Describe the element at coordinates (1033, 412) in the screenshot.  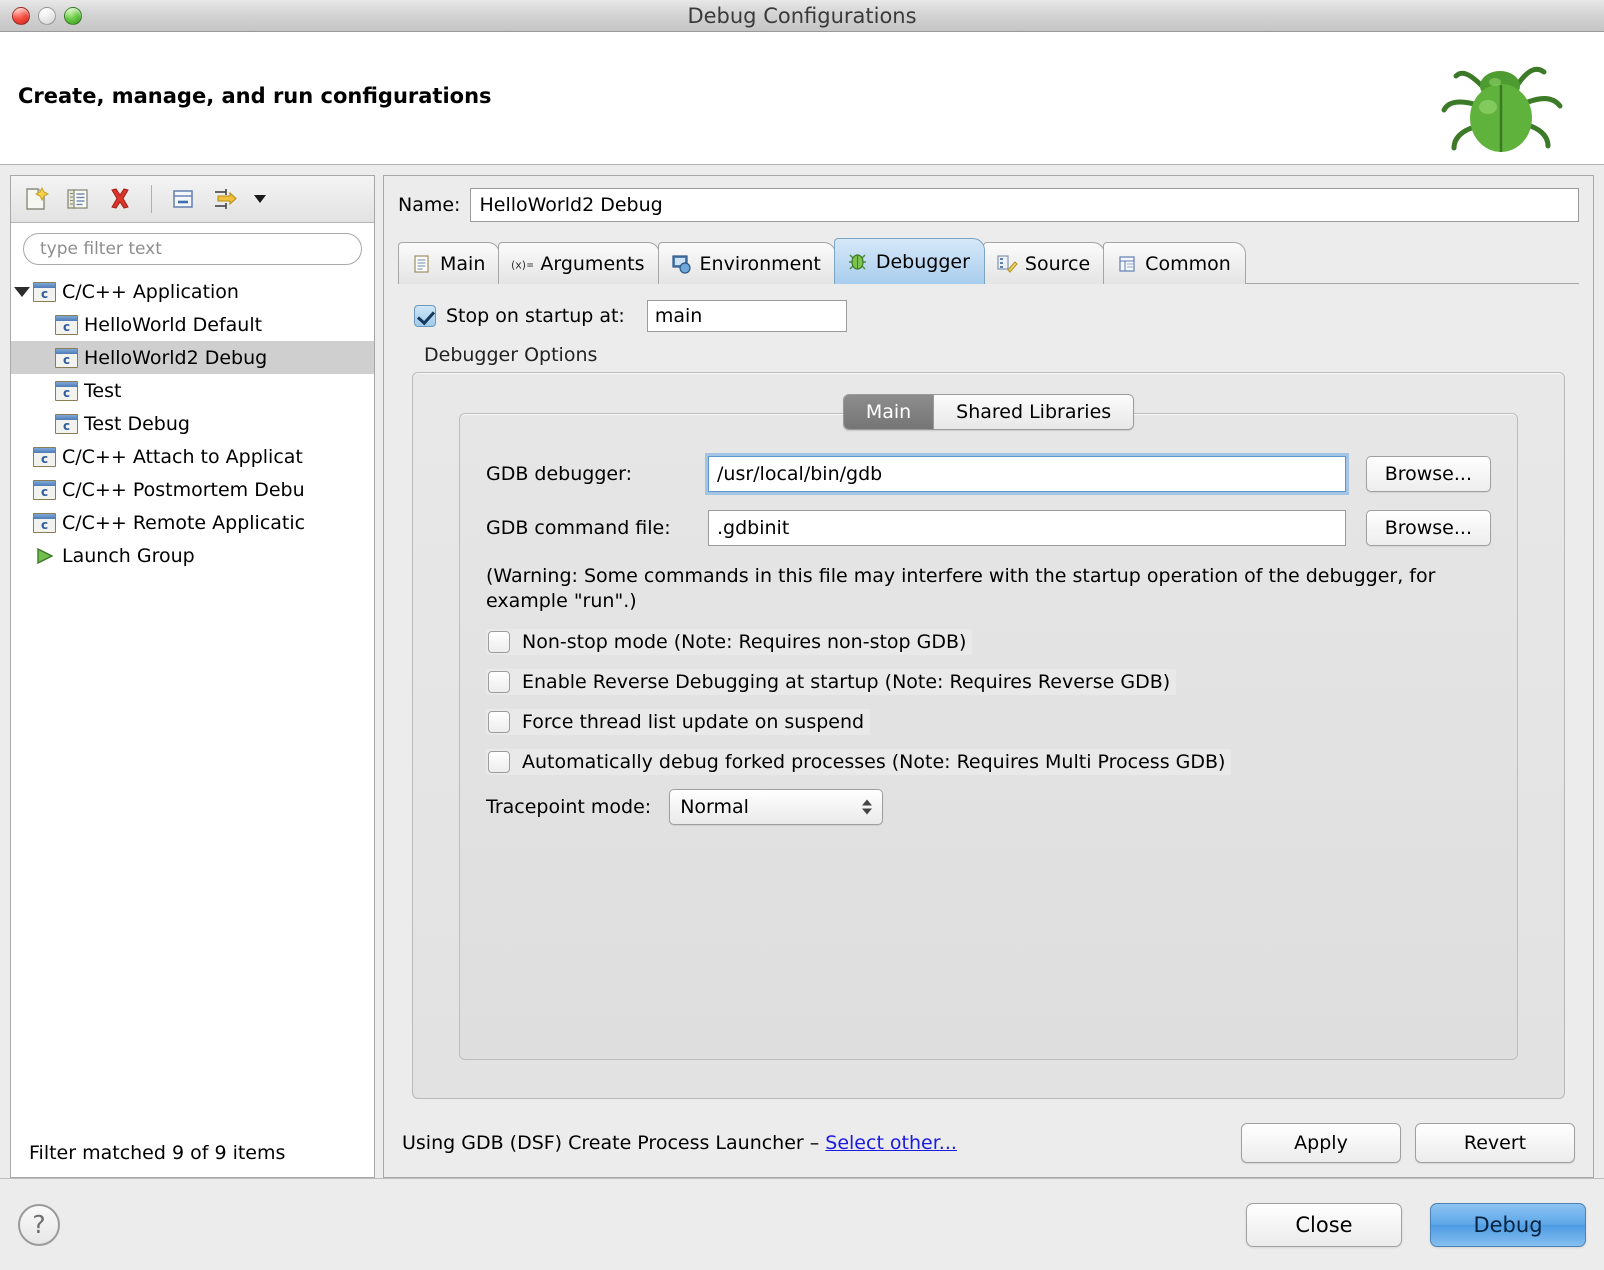
I see `inner-tab-shared-libraries: Shared Libraries` at that location.